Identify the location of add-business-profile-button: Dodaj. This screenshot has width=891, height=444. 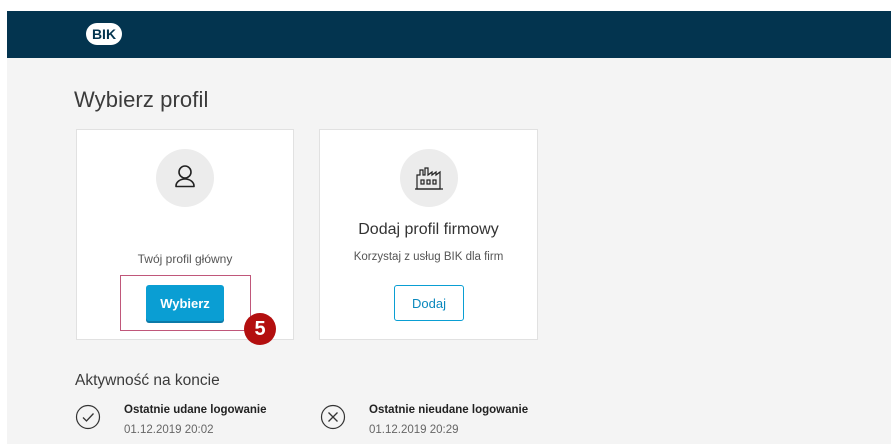
(429, 303).